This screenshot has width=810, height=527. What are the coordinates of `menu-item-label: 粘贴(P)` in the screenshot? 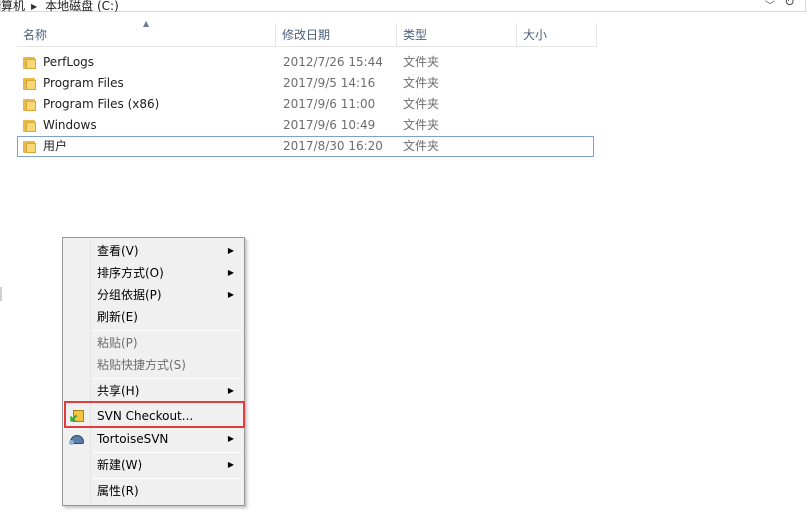 It's located at (117, 343).